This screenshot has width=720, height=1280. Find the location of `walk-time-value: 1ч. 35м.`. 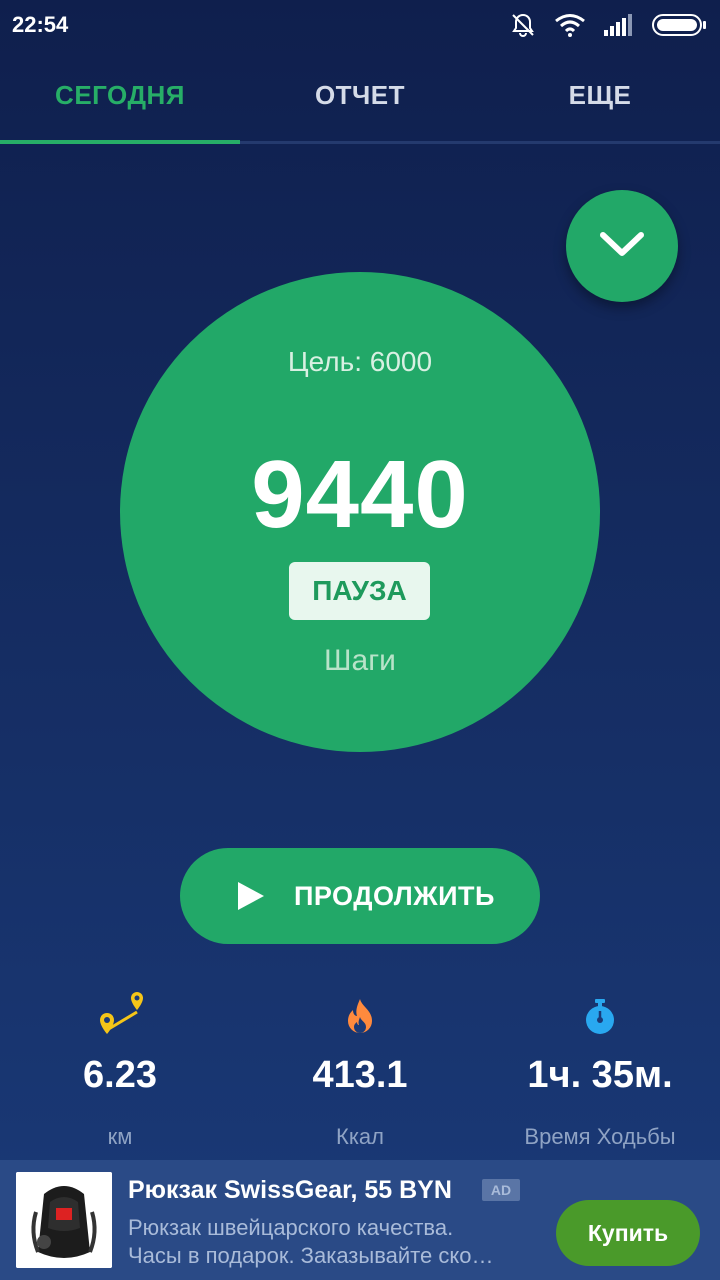

walk-time-value: 1ч. 35м. is located at coordinates (600, 1075).